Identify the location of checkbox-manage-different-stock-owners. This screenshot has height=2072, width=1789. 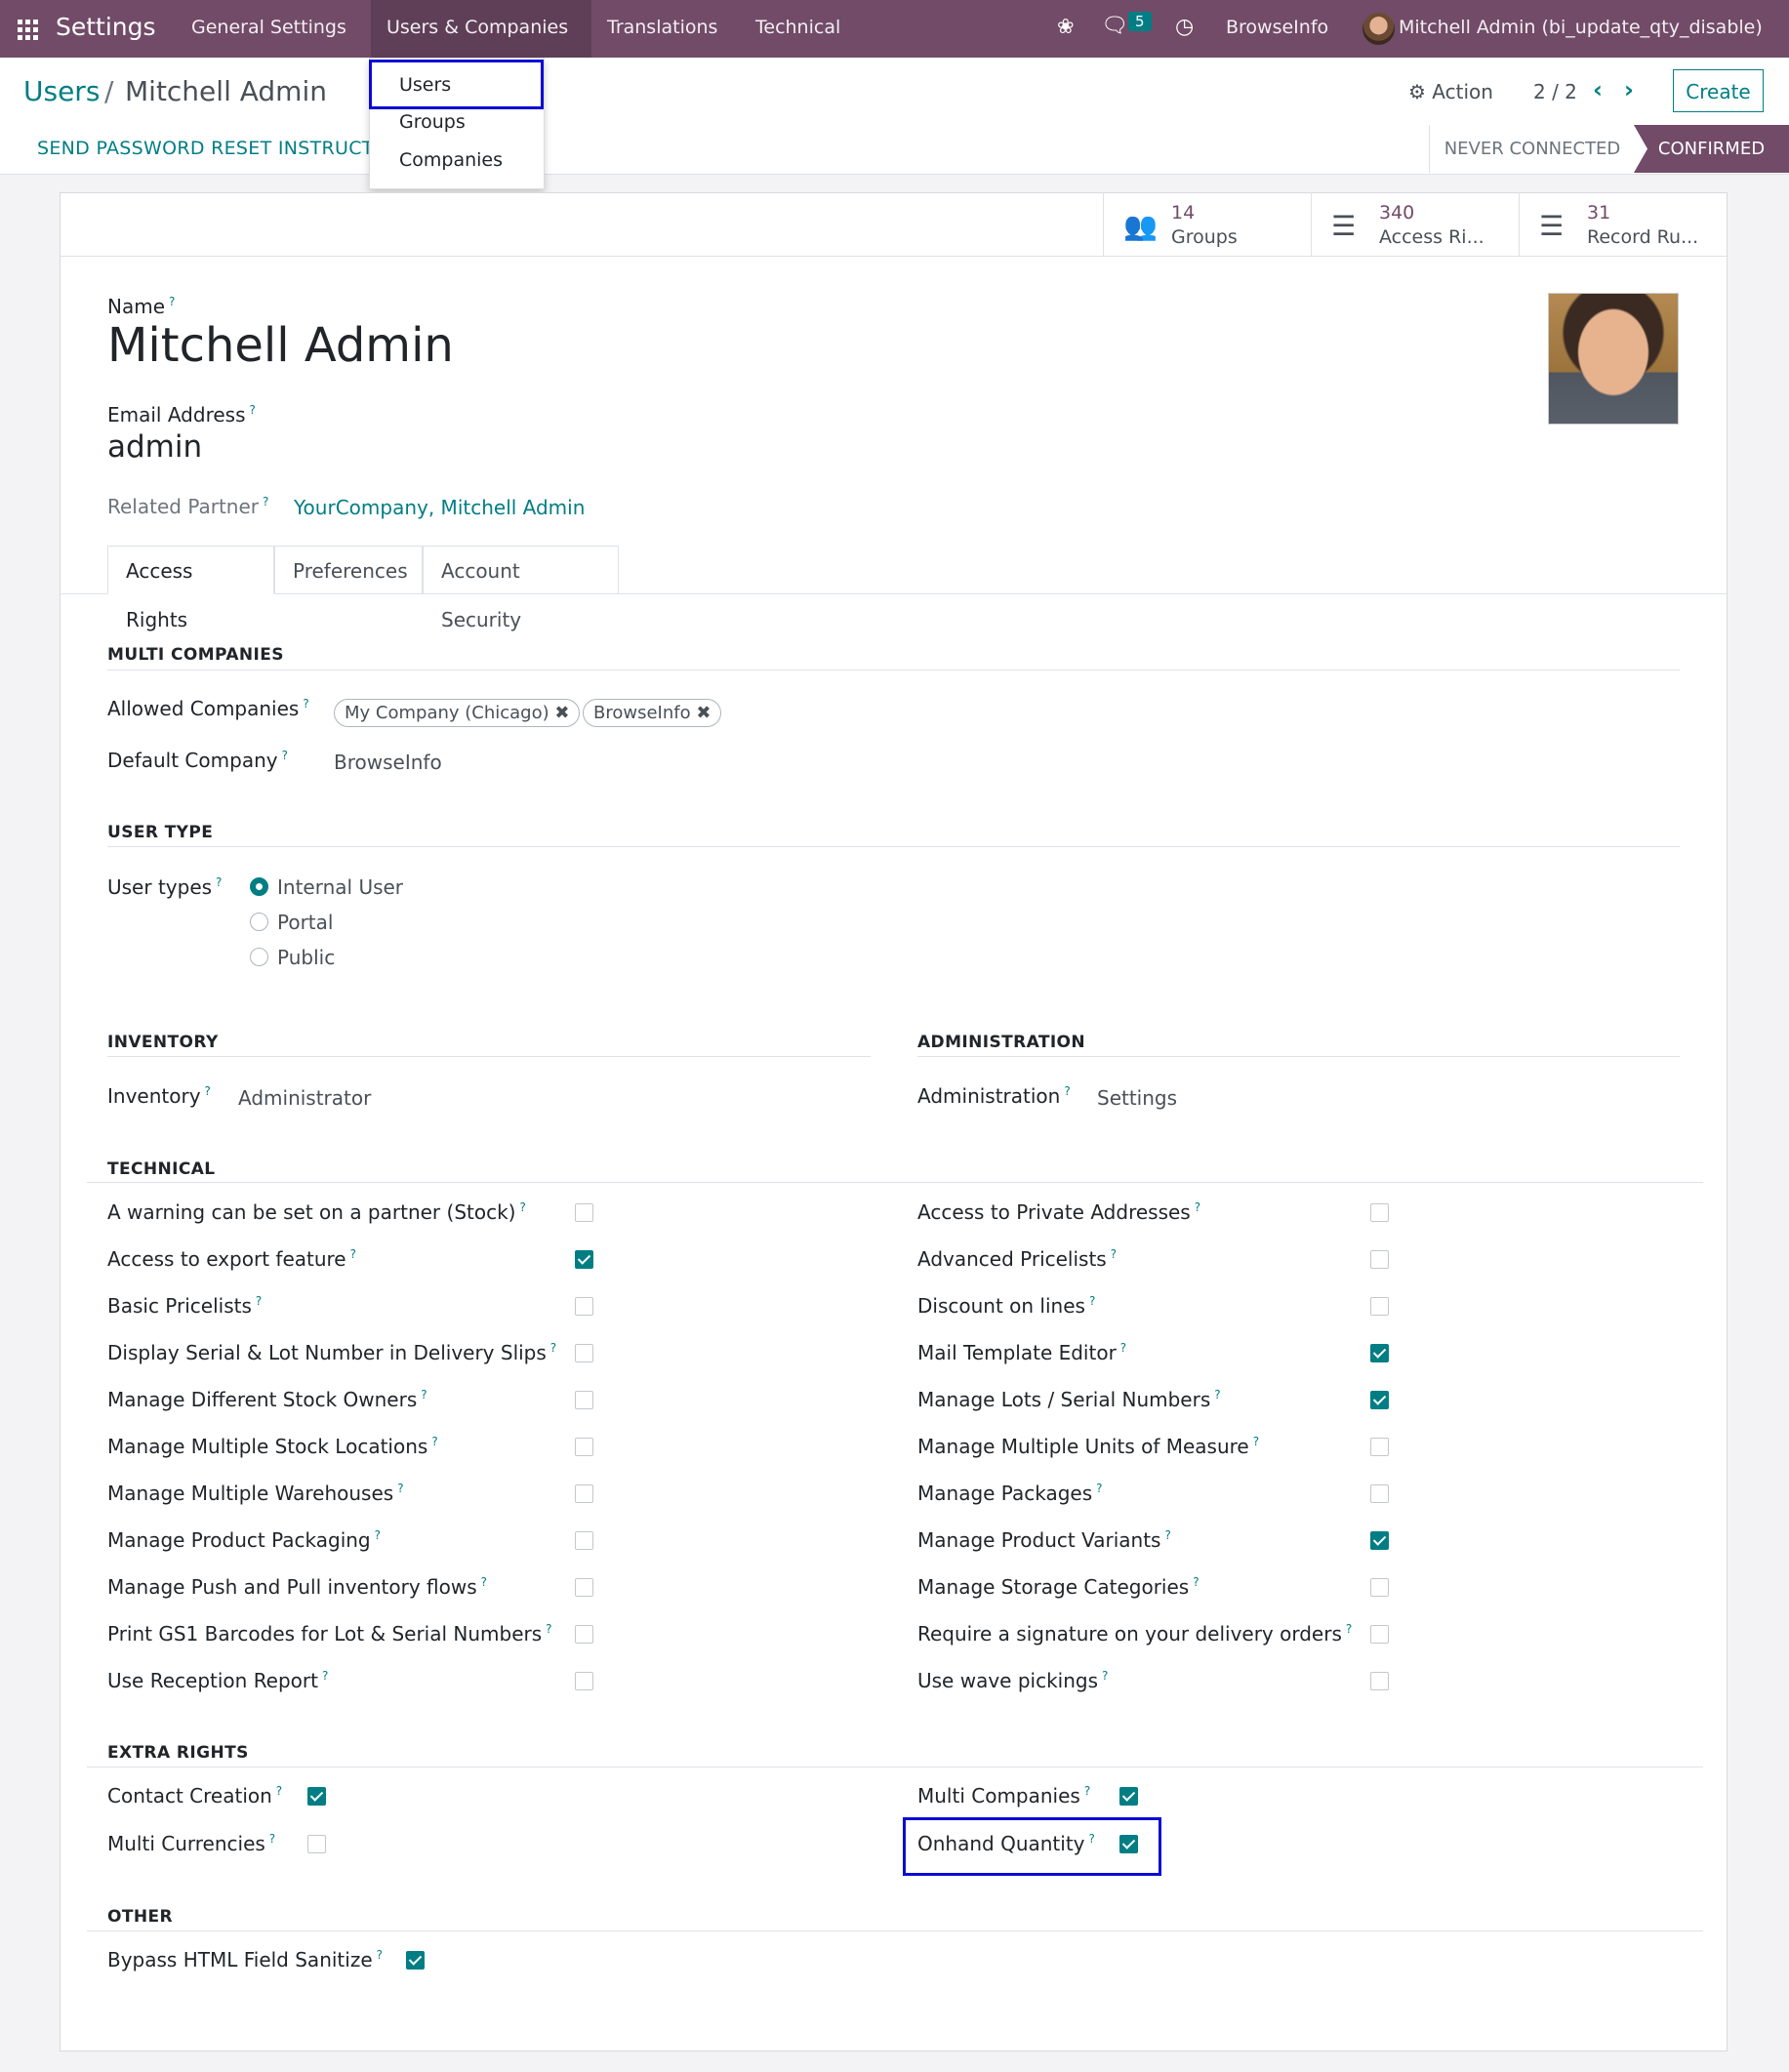
(584, 1400).